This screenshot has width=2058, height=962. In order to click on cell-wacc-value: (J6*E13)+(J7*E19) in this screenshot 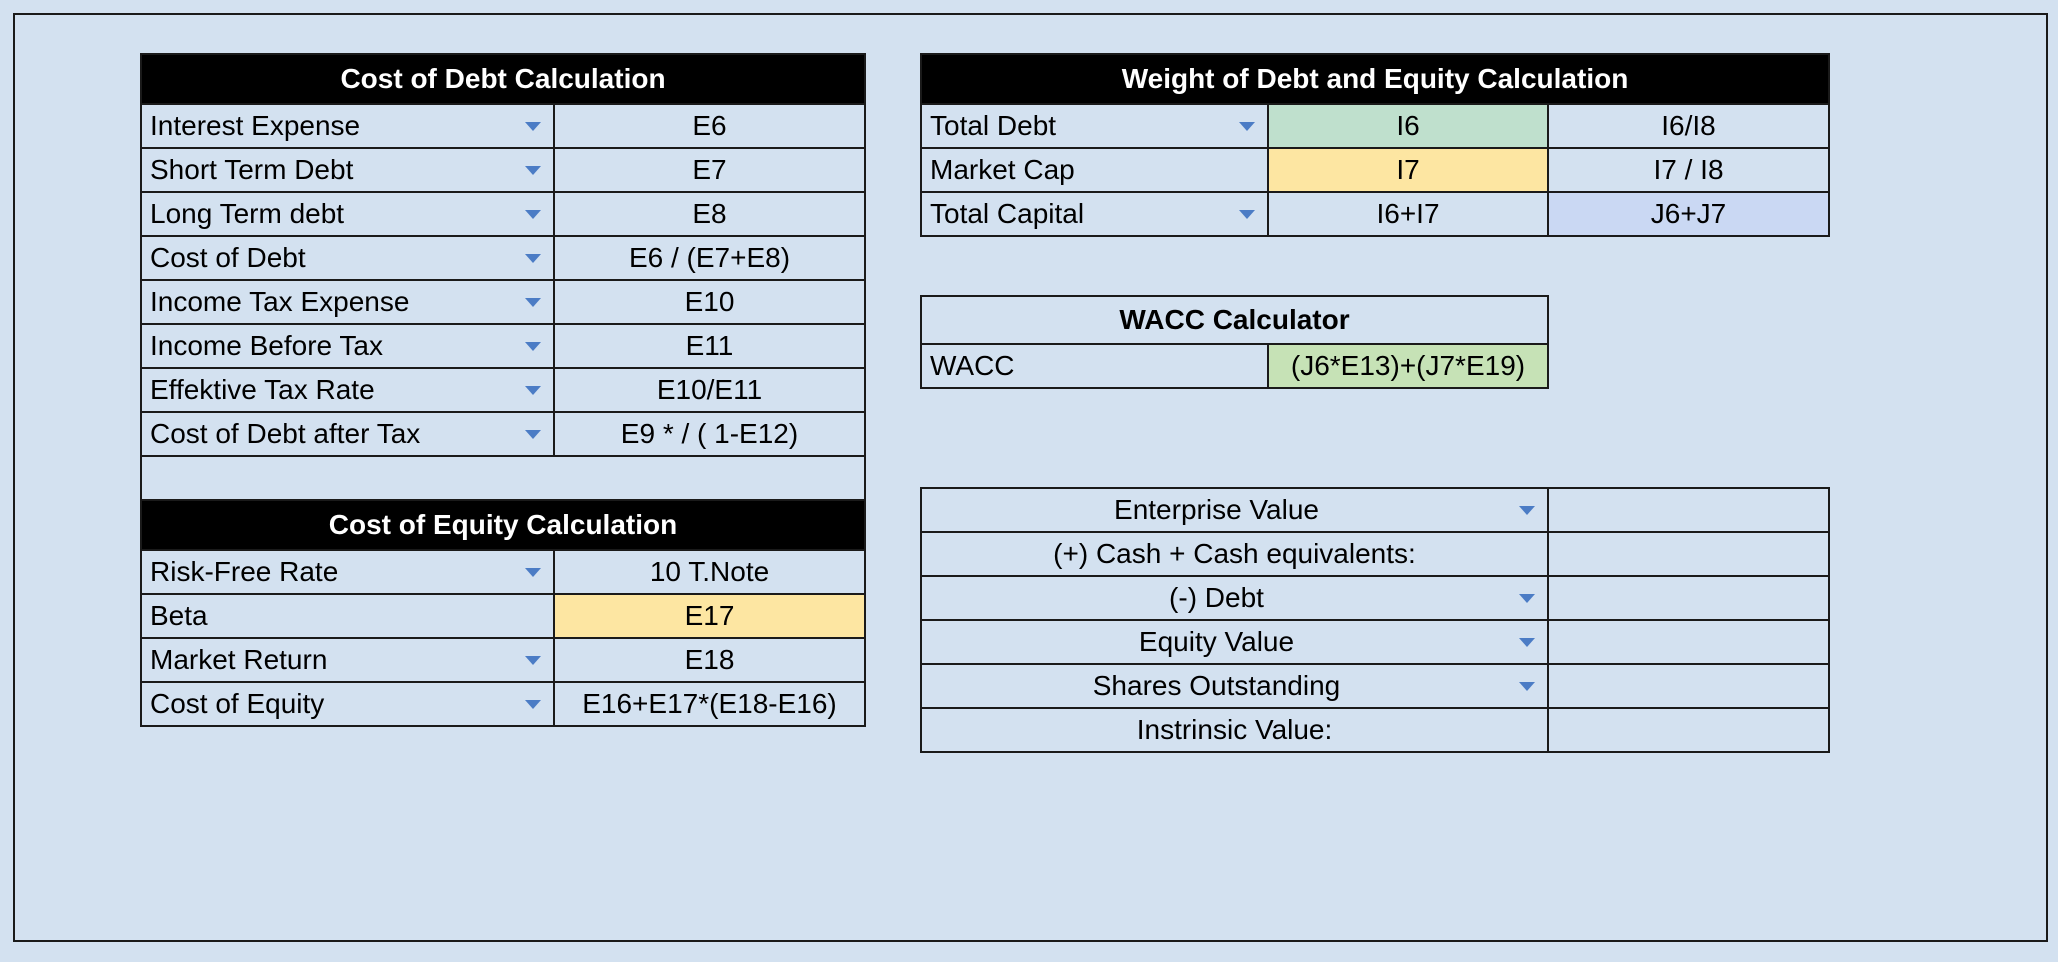, I will do `click(1408, 366)`.